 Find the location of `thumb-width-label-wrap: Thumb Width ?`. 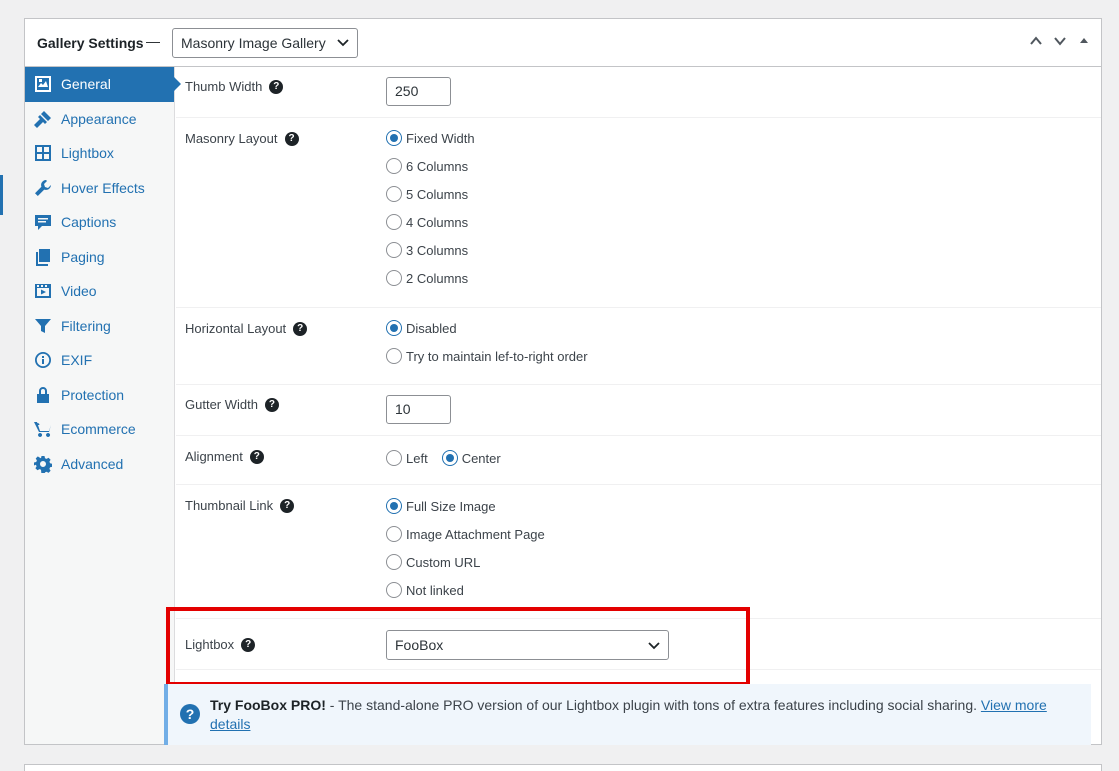

thumb-width-label-wrap: Thumb Width ? is located at coordinates (234, 86).